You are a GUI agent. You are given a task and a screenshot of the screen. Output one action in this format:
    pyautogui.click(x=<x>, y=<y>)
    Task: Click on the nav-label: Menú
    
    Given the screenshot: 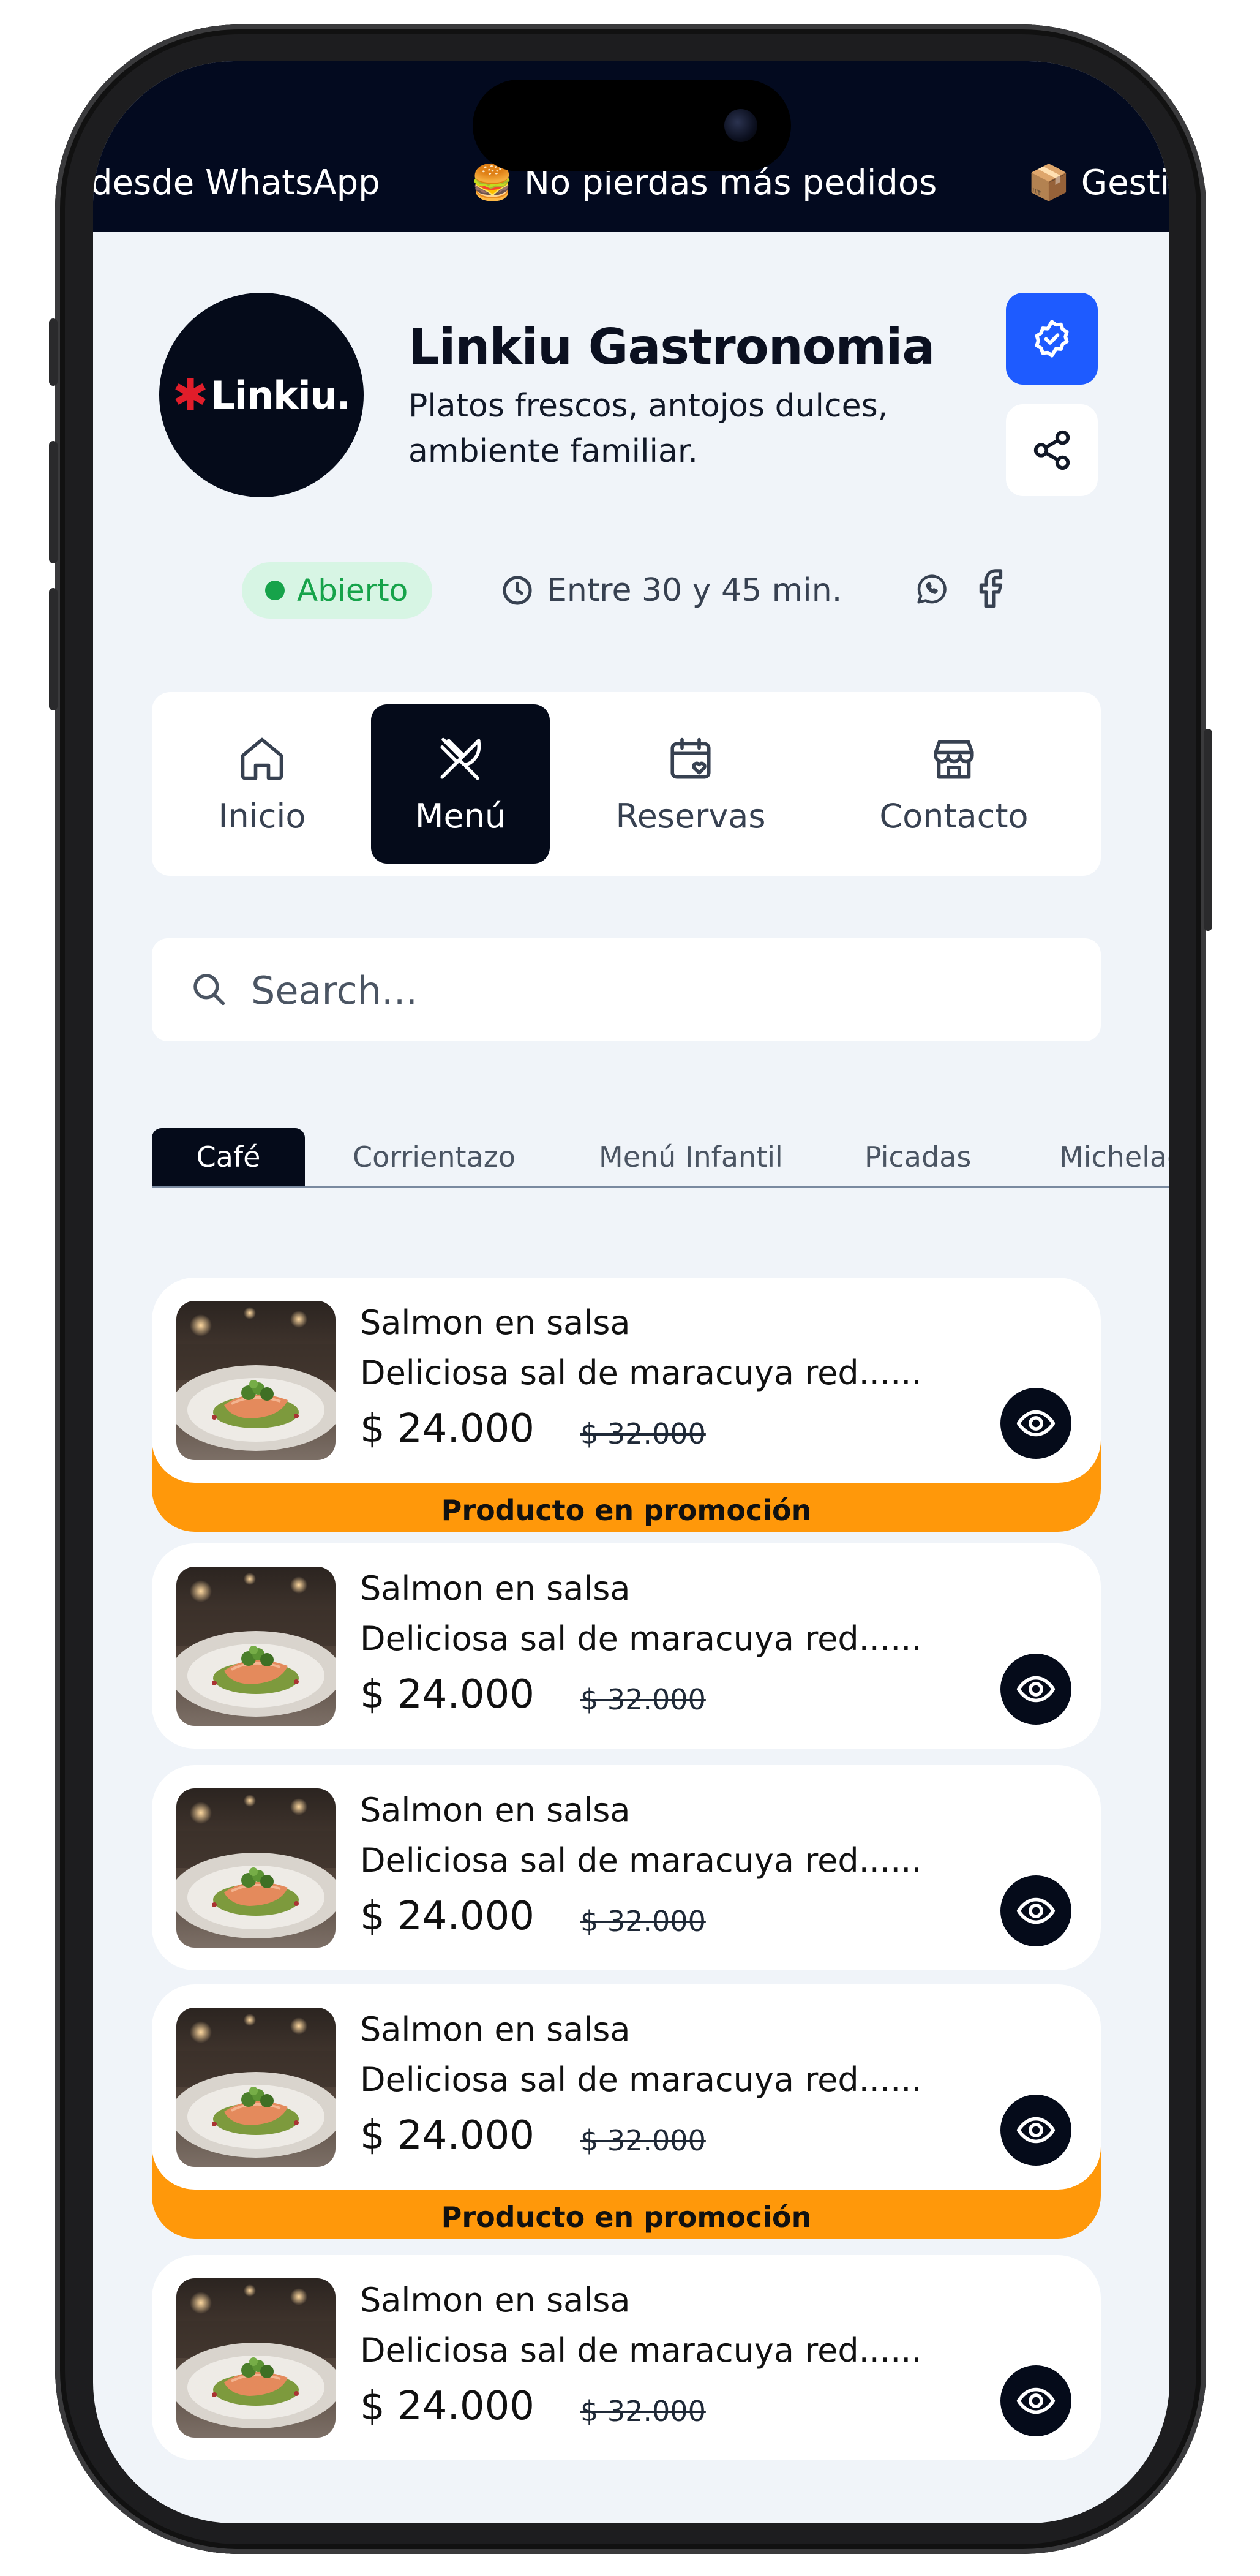 What is the action you would take?
    pyautogui.click(x=460, y=815)
    